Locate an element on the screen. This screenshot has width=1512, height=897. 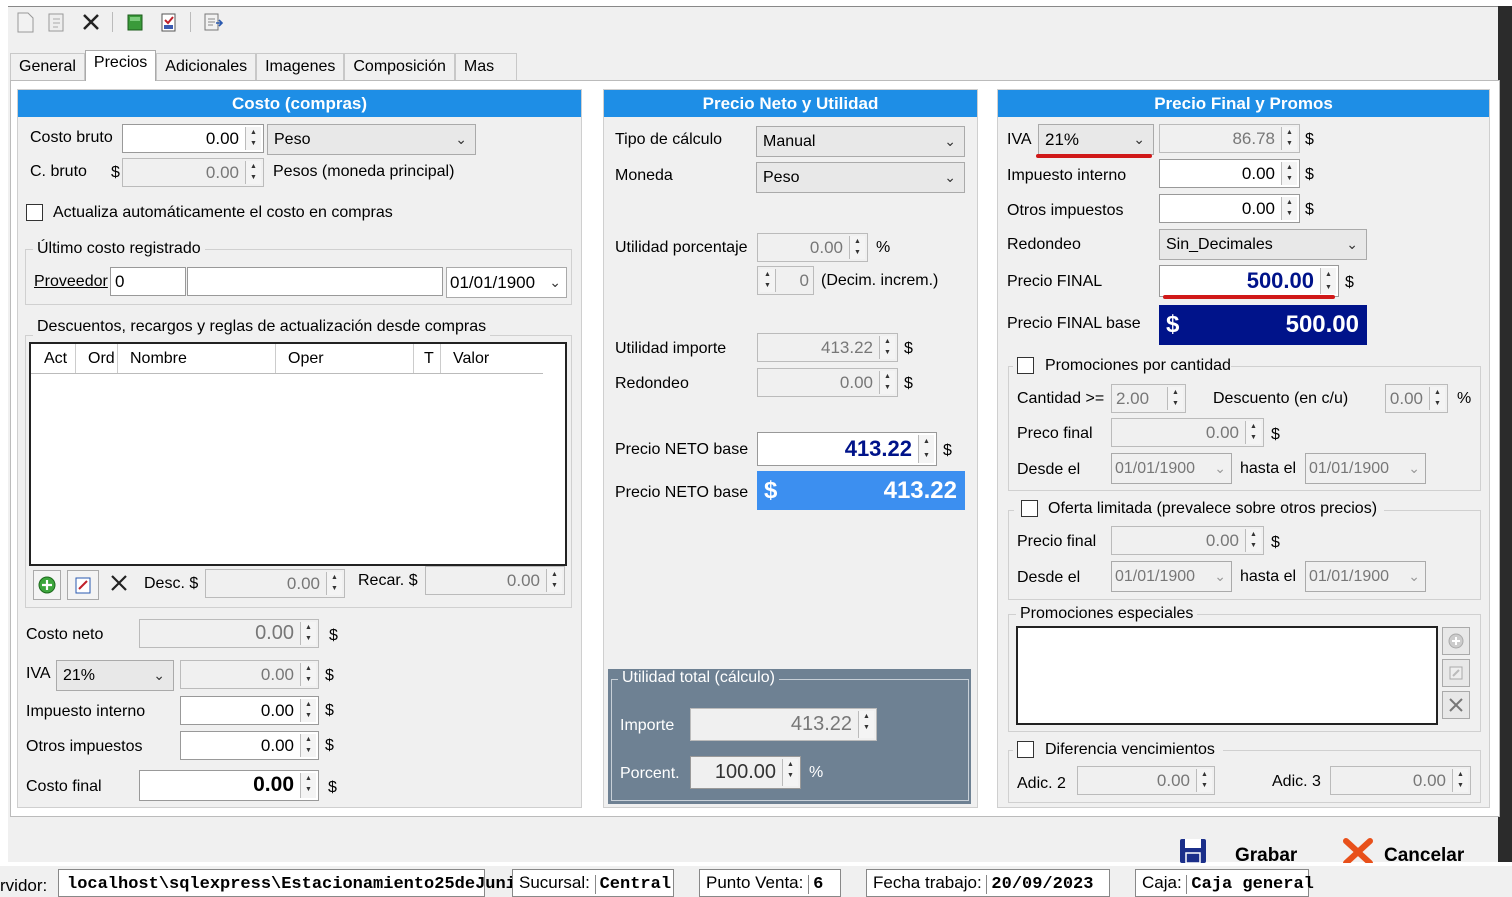
tipo-calculo-select: Manual ⌄ is located at coordinates (860, 141).